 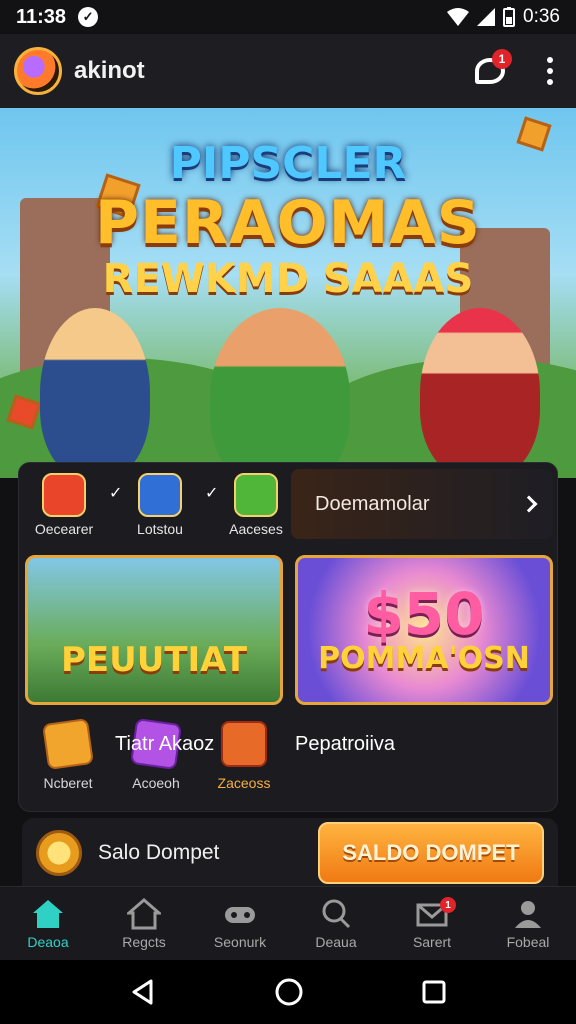 I want to click on more-vert-icon, so click(x=550, y=71).